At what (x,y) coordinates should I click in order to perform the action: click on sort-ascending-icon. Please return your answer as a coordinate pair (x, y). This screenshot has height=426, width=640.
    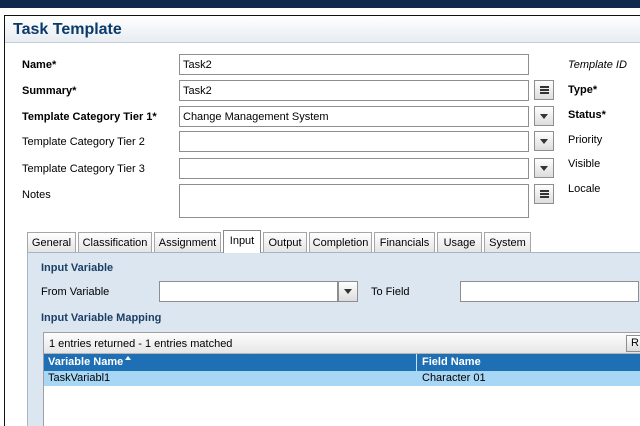
    Looking at the image, I should click on (128, 358).